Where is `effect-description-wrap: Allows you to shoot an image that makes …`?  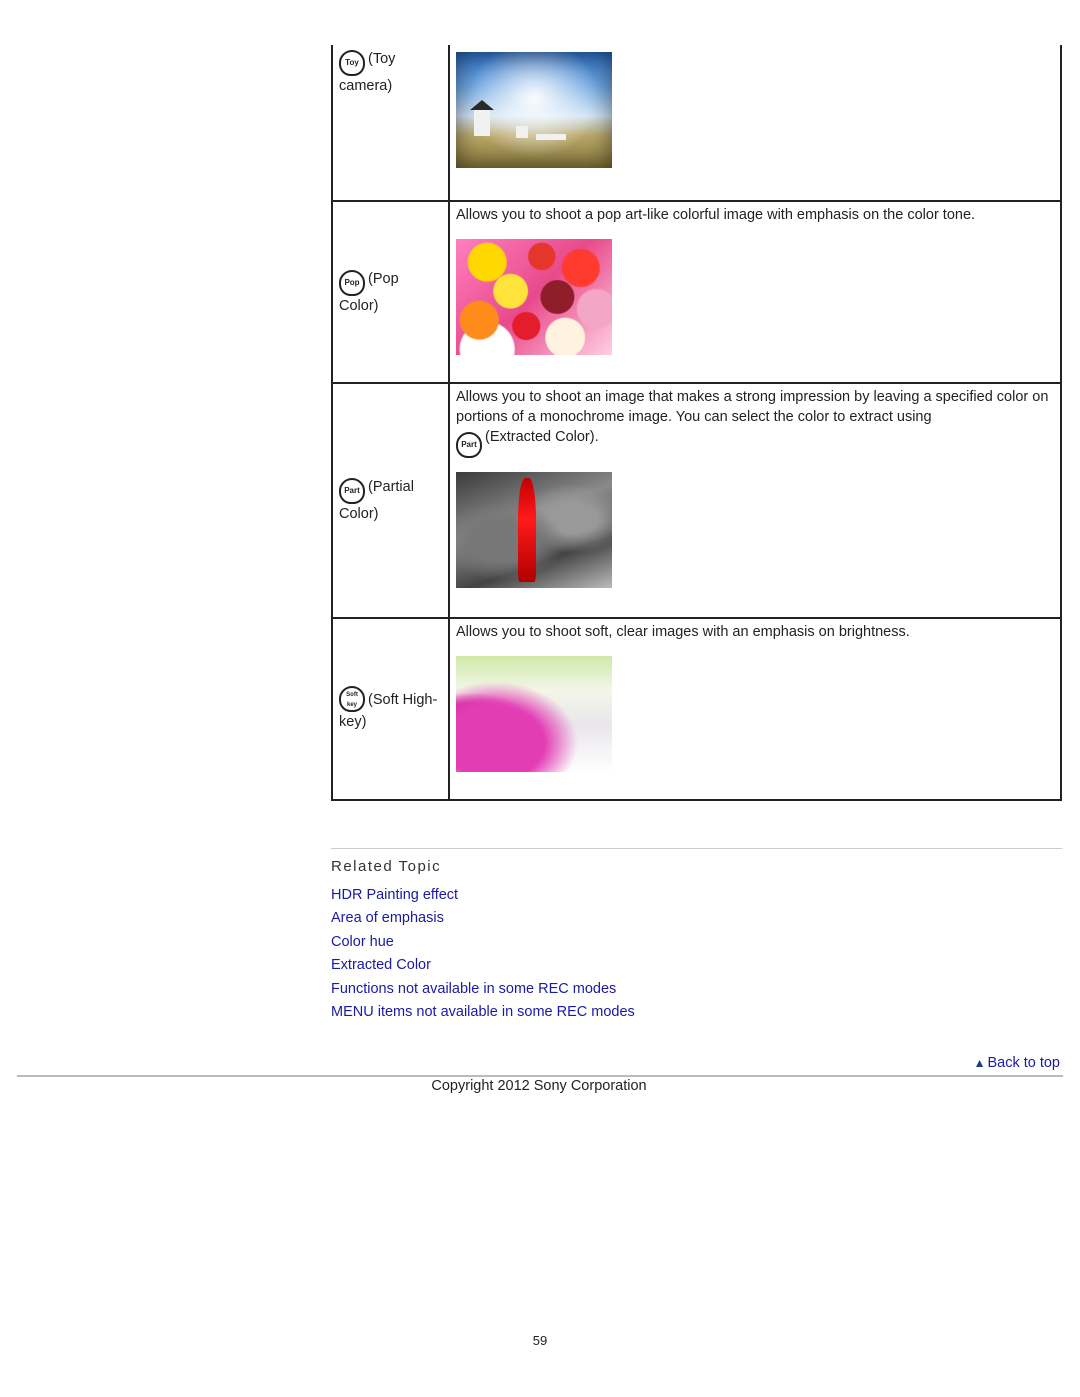 effect-description-wrap: Allows you to shoot an image that makes … is located at coordinates (755, 422).